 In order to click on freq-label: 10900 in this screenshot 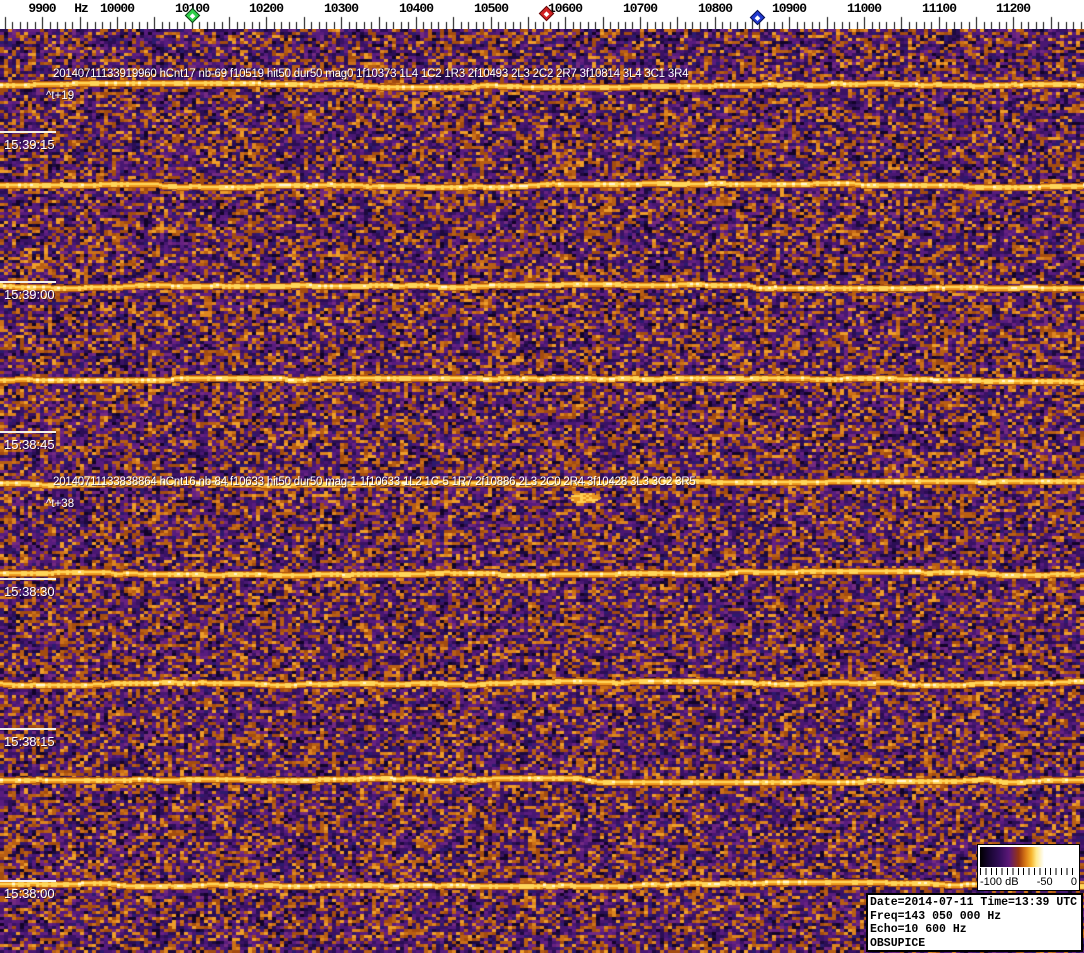, I will do `click(789, 8)`.